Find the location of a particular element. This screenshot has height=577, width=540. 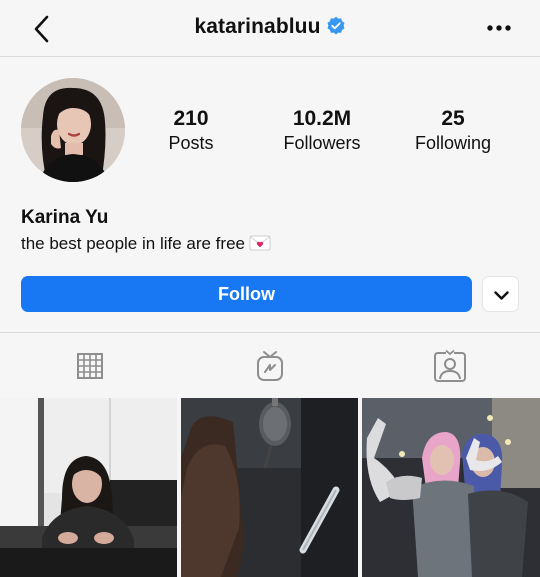

love-letter-icon is located at coordinates (260, 243).